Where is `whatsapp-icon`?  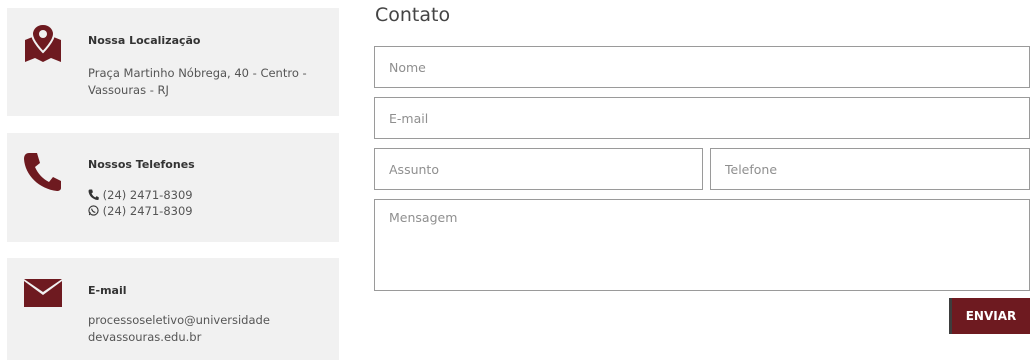
whatsapp-icon is located at coordinates (95, 211).